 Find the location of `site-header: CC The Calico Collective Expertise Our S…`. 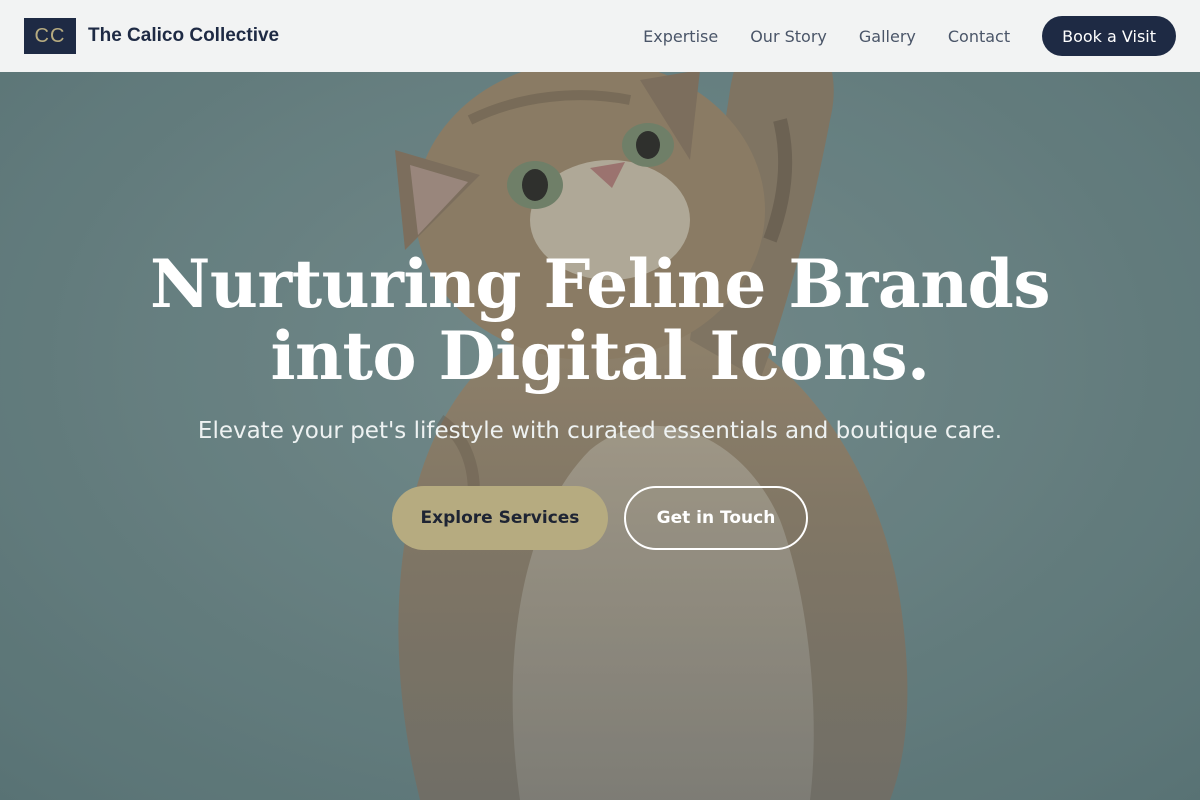

site-header: CC The Calico Collective Expertise Our S… is located at coordinates (600, 36).